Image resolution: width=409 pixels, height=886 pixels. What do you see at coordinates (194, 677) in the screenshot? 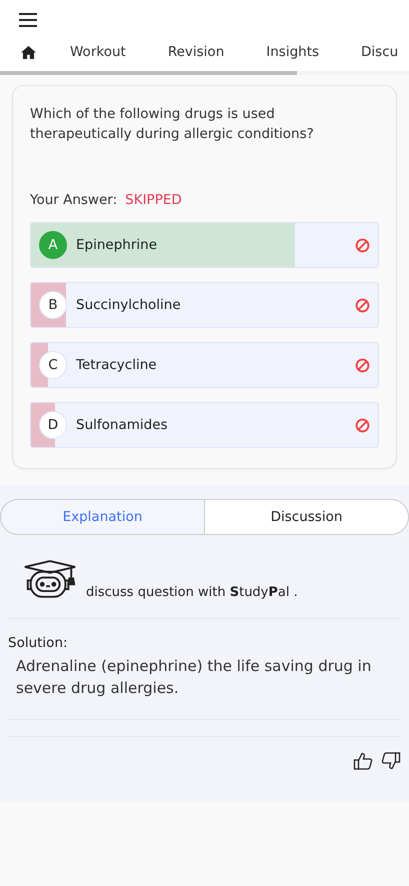
I see `solution-text: Adrenaline (epinephrine) the life saving drug in severe drug allergies.` at bounding box center [194, 677].